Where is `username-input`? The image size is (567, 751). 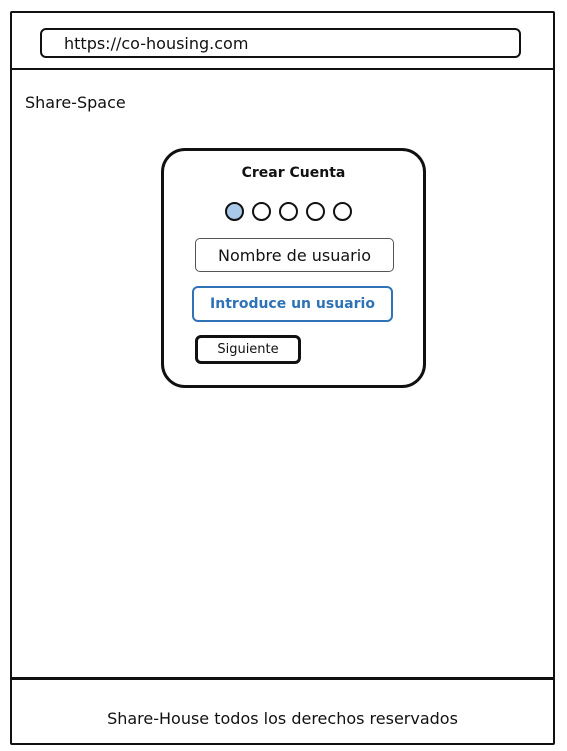 username-input is located at coordinates (294, 255).